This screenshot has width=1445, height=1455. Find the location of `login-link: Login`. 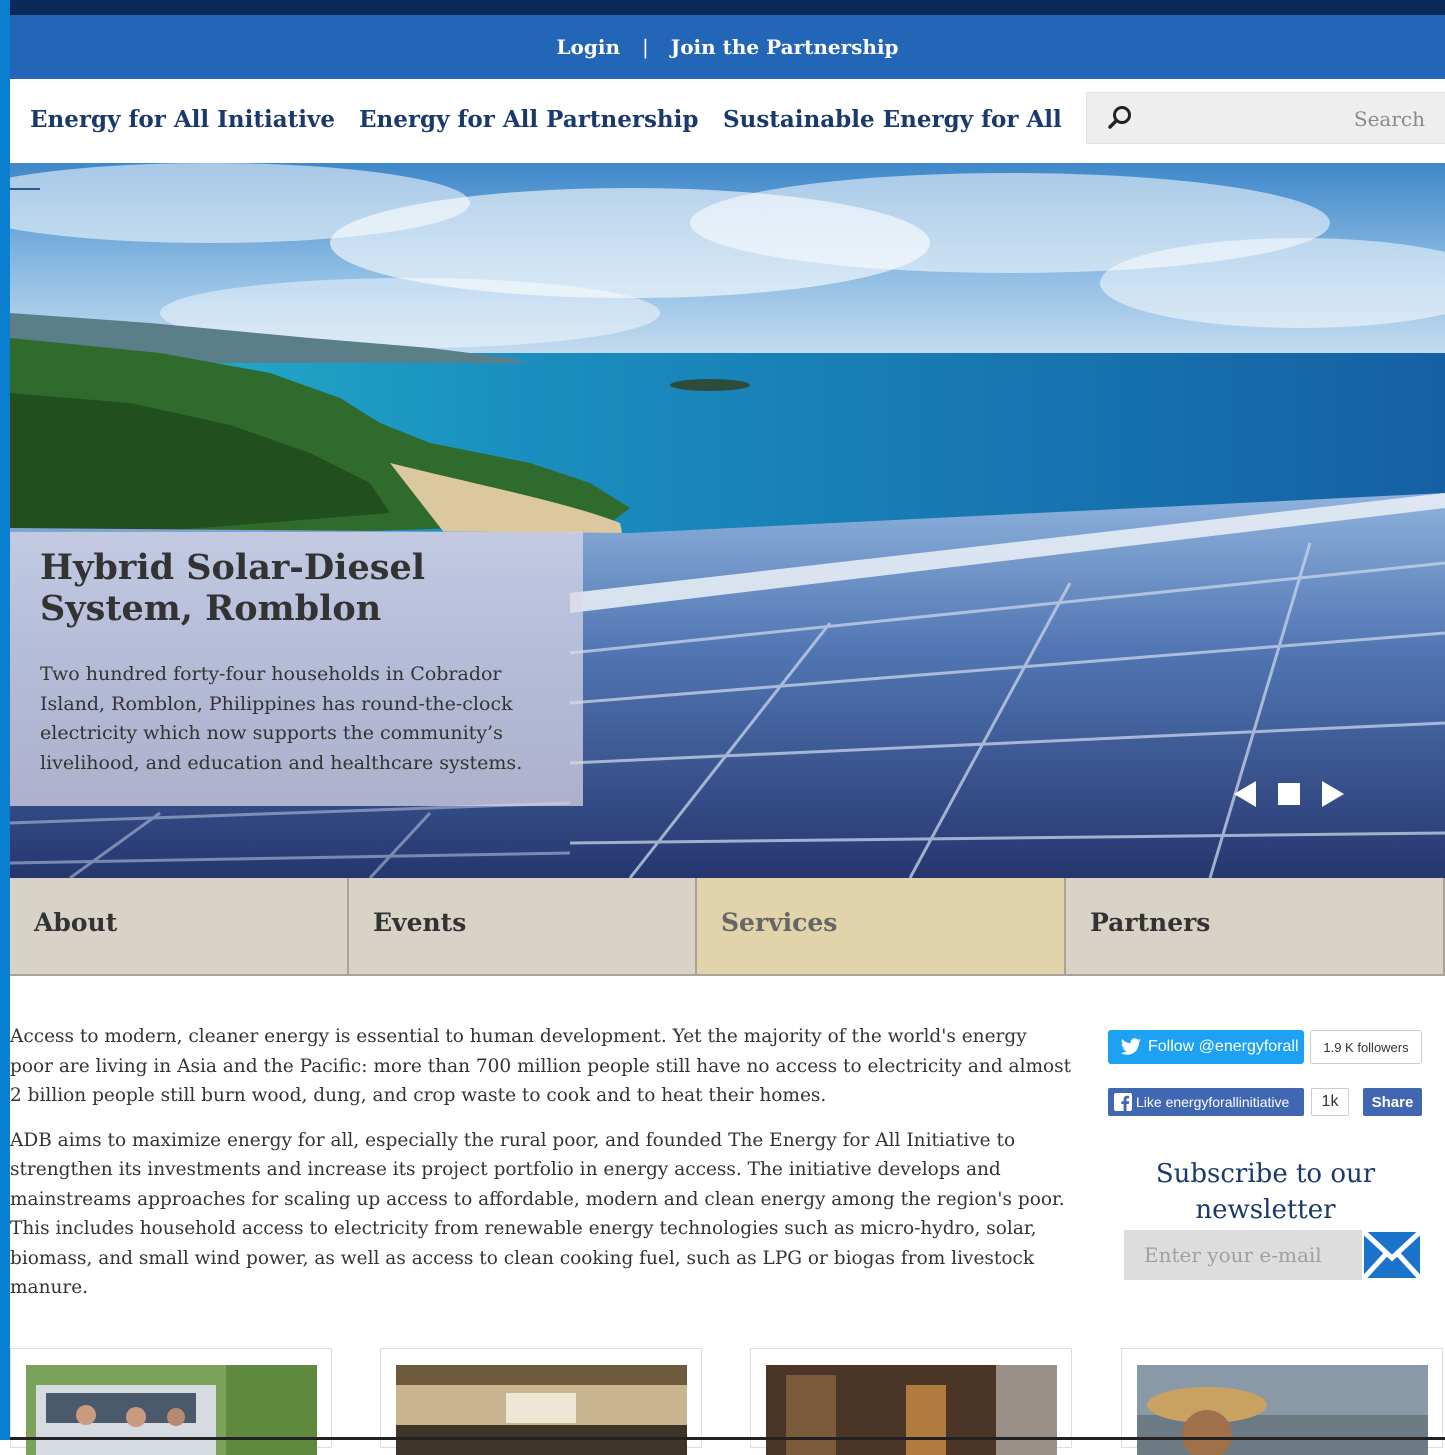

login-link: Login is located at coordinates (588, 47).